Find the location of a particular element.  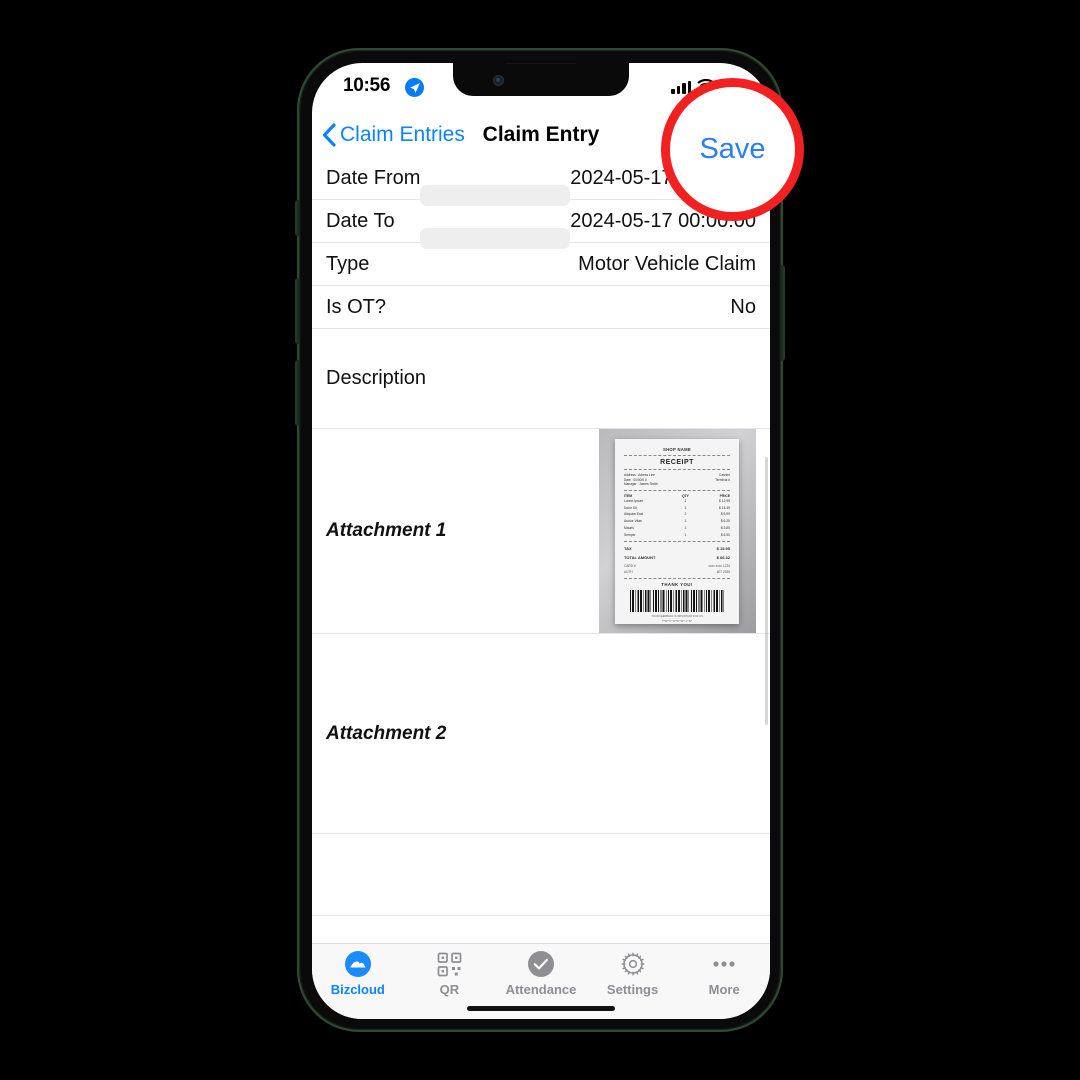

tab-attendance: Attendance is located at coordinates (541, 974).